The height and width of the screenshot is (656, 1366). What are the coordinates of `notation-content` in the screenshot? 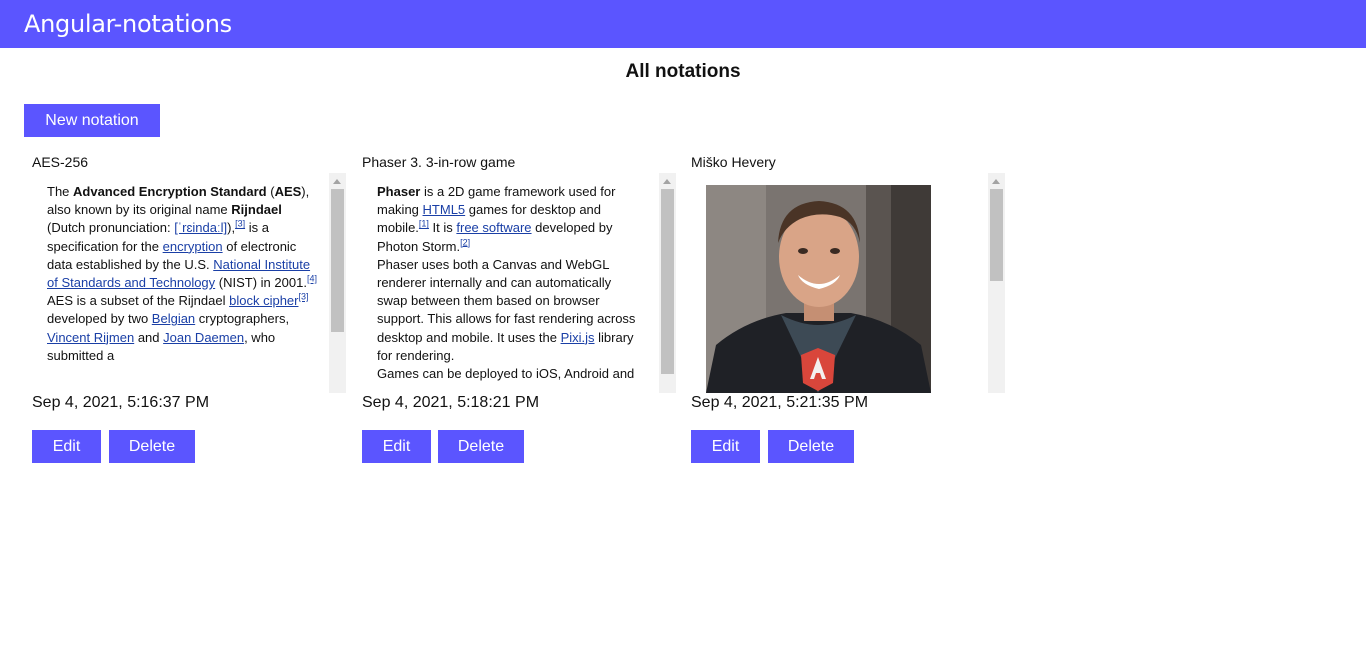 It's located at (848, 283).